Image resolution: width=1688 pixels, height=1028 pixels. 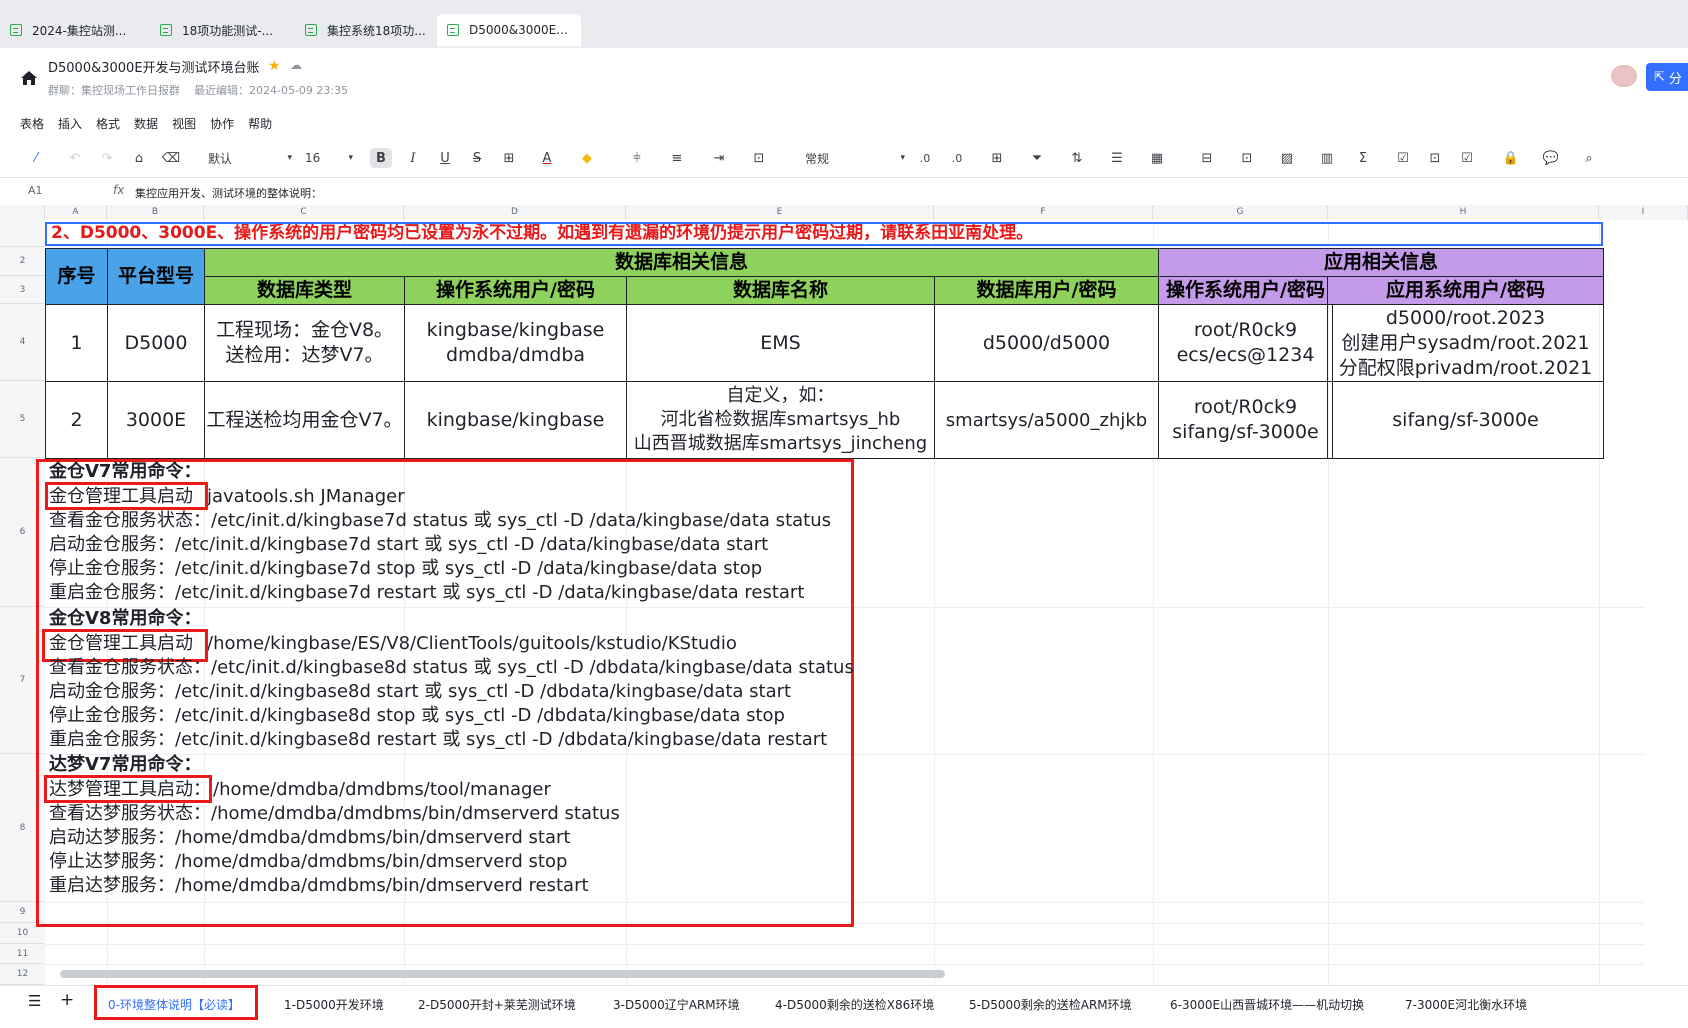 What do you see at coordinates (184, 124) in the screenshot?
I see `menu-item-view: 视图` at bounding box center [184, 124].